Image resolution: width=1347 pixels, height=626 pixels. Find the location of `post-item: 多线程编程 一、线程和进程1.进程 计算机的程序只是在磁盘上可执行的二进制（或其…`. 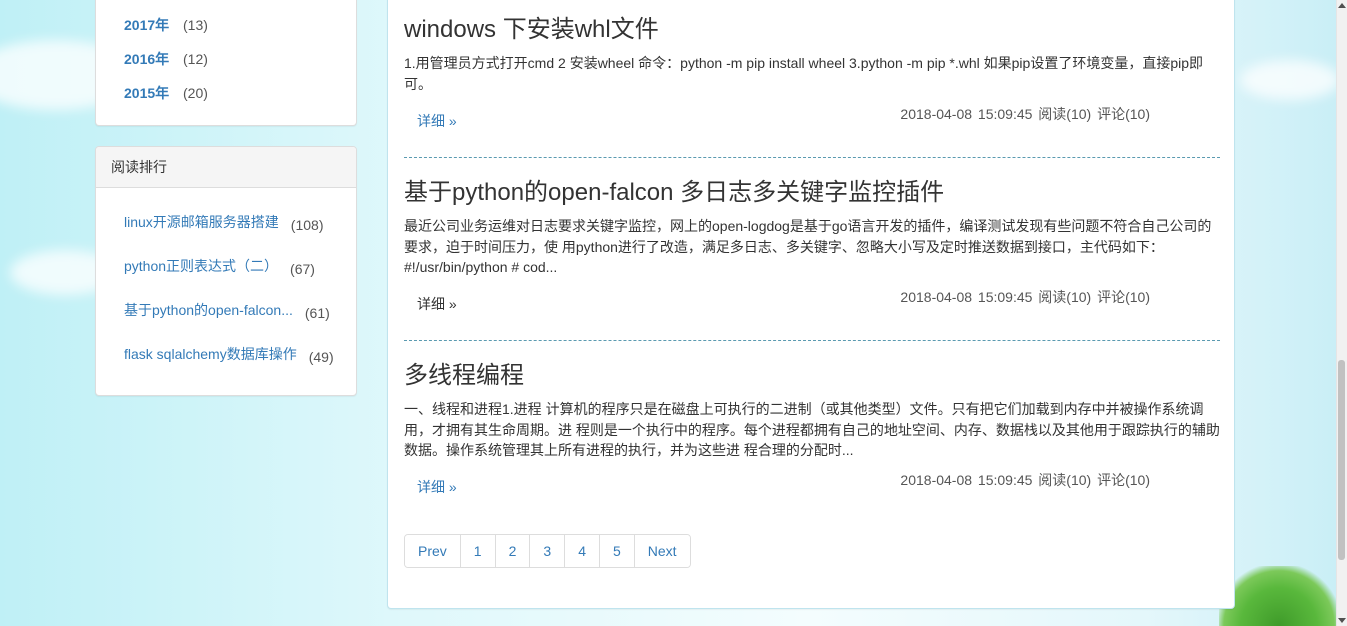

post-item: 多线程编程 一、线程和进程1.进程 计算机的程序只是在磁盘上可执行的二进制（或其… is located at coordinates (812, 428).